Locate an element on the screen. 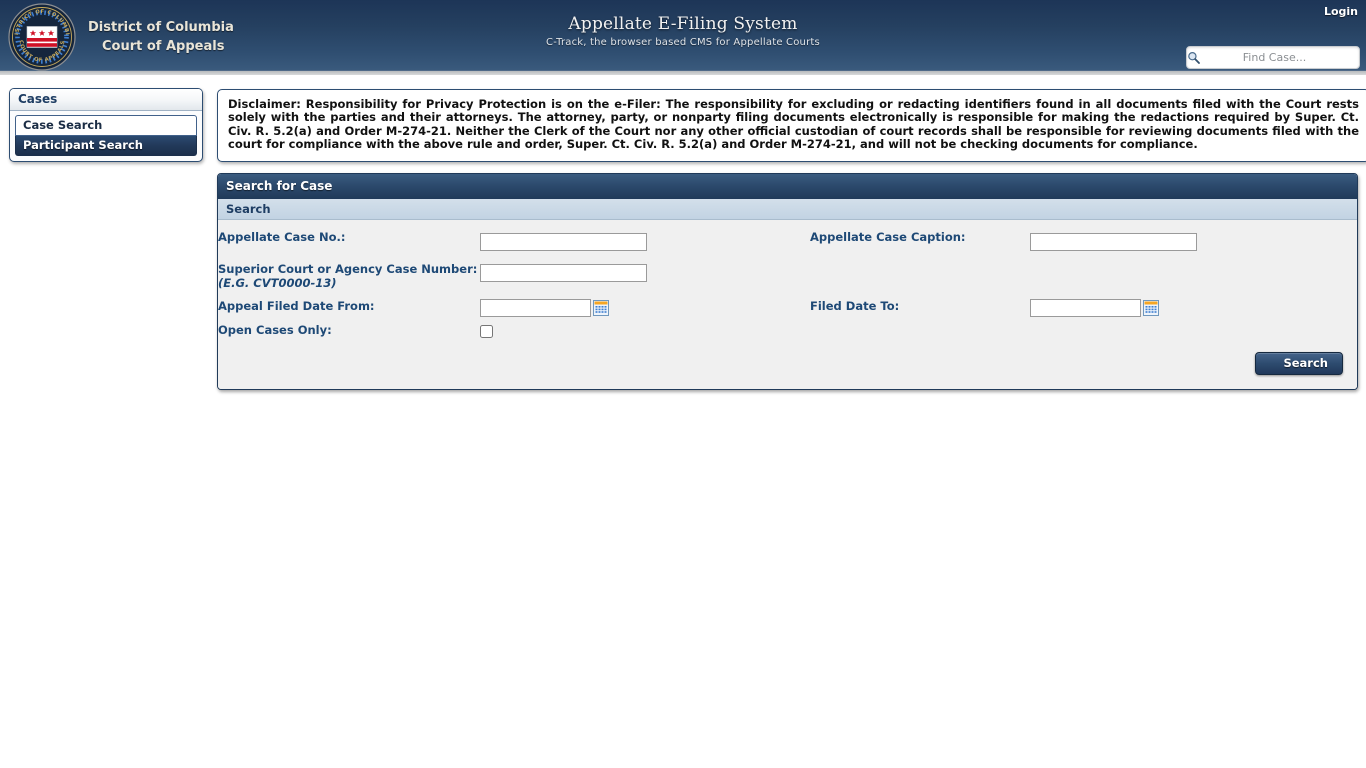 The image size is (1366, 768). form-row-filed-dates: Appeal Filed Date From: Filed Date To: is located at coordinates (787, 310).